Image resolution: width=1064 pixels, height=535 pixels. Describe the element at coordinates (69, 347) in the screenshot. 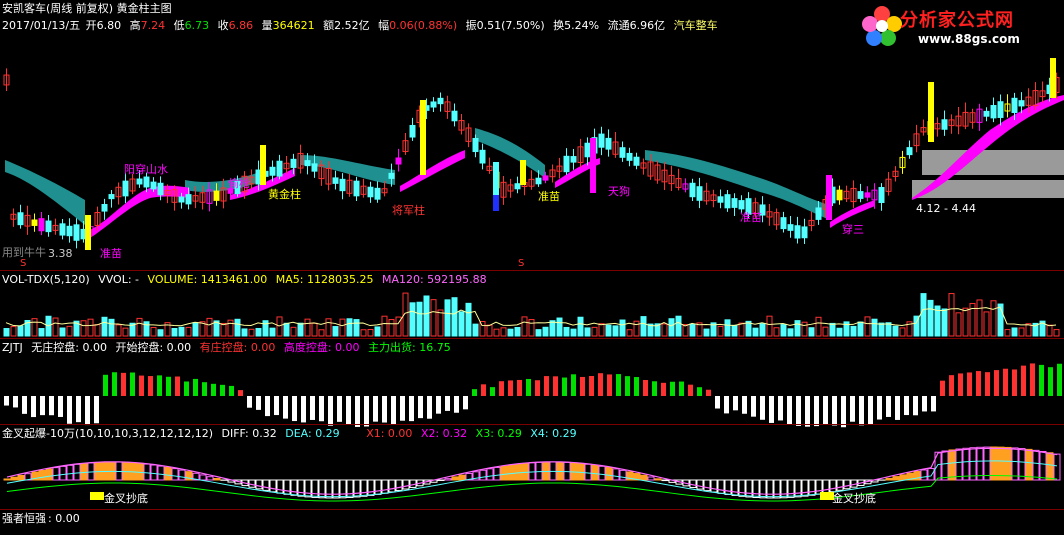

I see `zjtj-wuzhuang: 无庄控盘: 0.00` at that location.